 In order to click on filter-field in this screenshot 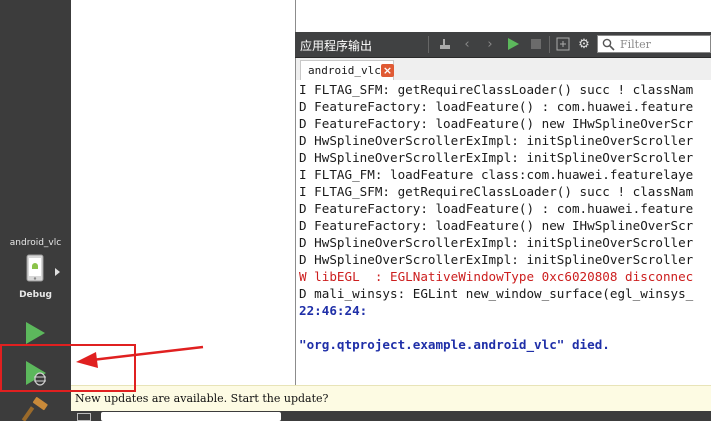, I will do `click(654, 44)`.